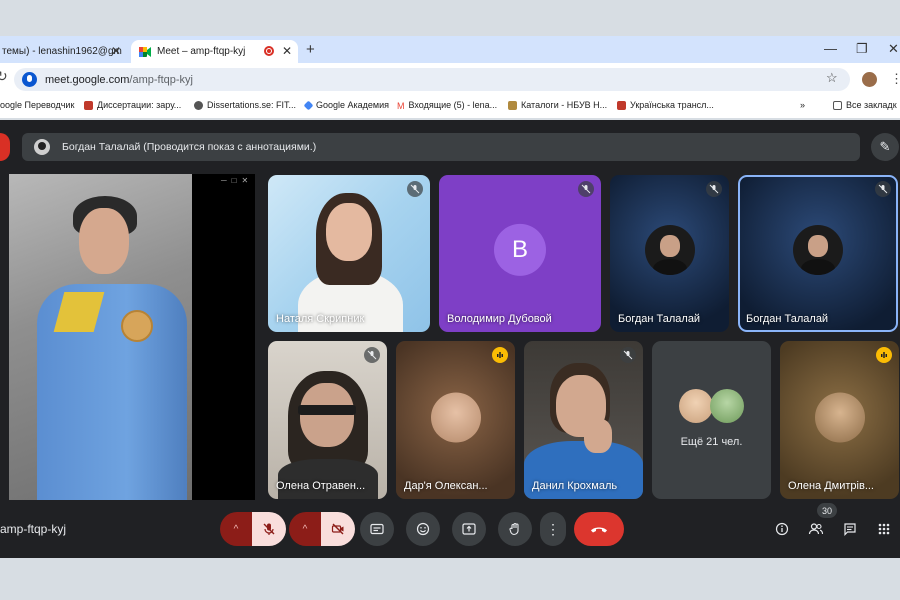 The height and width of the screenshot is (600, 900). I want to click on participant-tile: Наталя Скрипник, so click(349, 253).